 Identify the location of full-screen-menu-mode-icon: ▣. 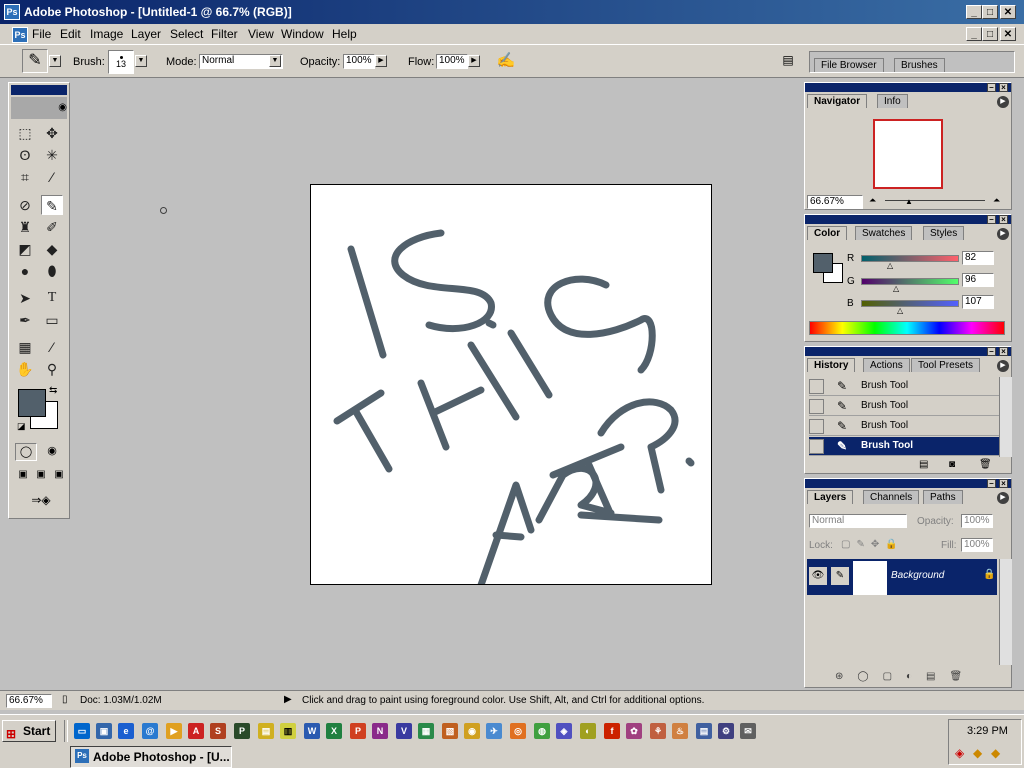
(41, 476).